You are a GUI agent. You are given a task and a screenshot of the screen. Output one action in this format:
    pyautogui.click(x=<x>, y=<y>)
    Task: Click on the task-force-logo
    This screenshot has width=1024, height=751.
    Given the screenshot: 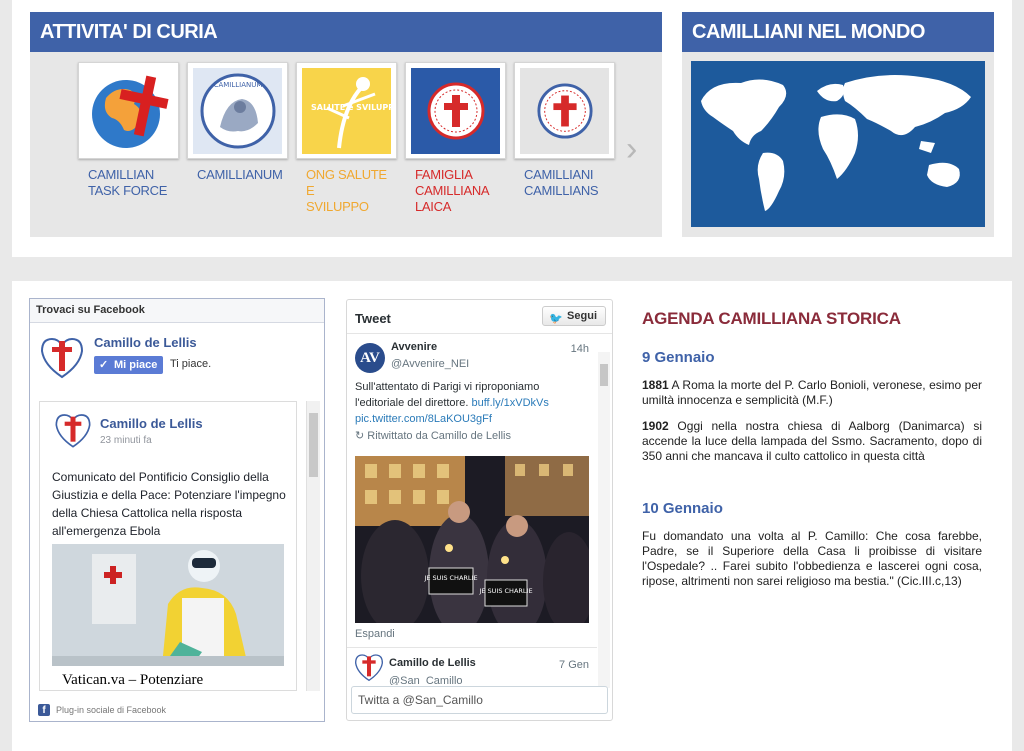 What is the action you would take?
    pyautogui.click(x=128, y=111)
    